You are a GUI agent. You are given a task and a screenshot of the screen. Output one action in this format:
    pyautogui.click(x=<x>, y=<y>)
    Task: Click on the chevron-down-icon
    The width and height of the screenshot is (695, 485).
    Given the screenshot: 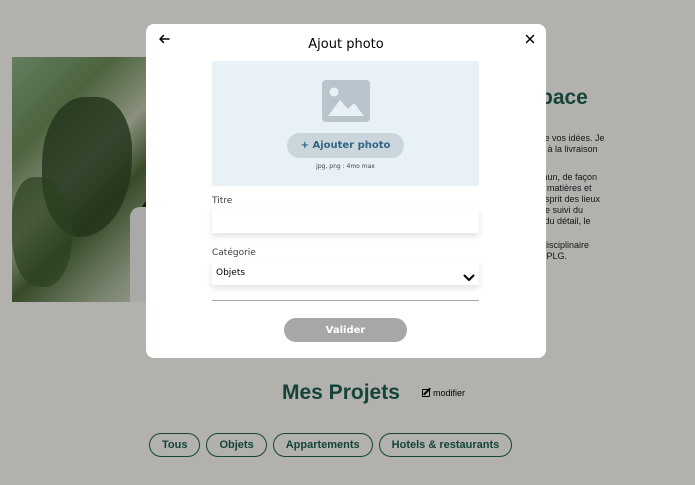 What is the action you would take?
    pyautogui.click(x=469, y=274)
    